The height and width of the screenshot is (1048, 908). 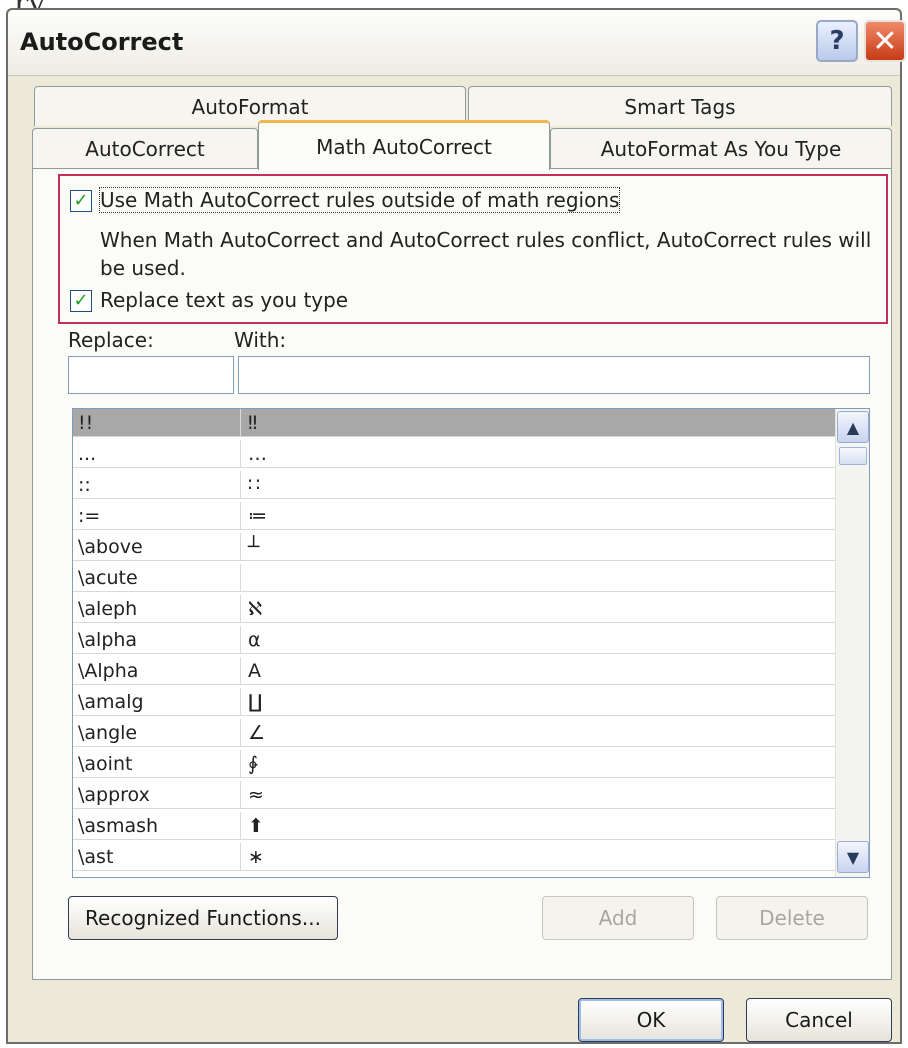 What do you see at coordinates (255, 609) in the screenshot?
I see `list-item-with: ℵ` at bounding box center [255, 609].